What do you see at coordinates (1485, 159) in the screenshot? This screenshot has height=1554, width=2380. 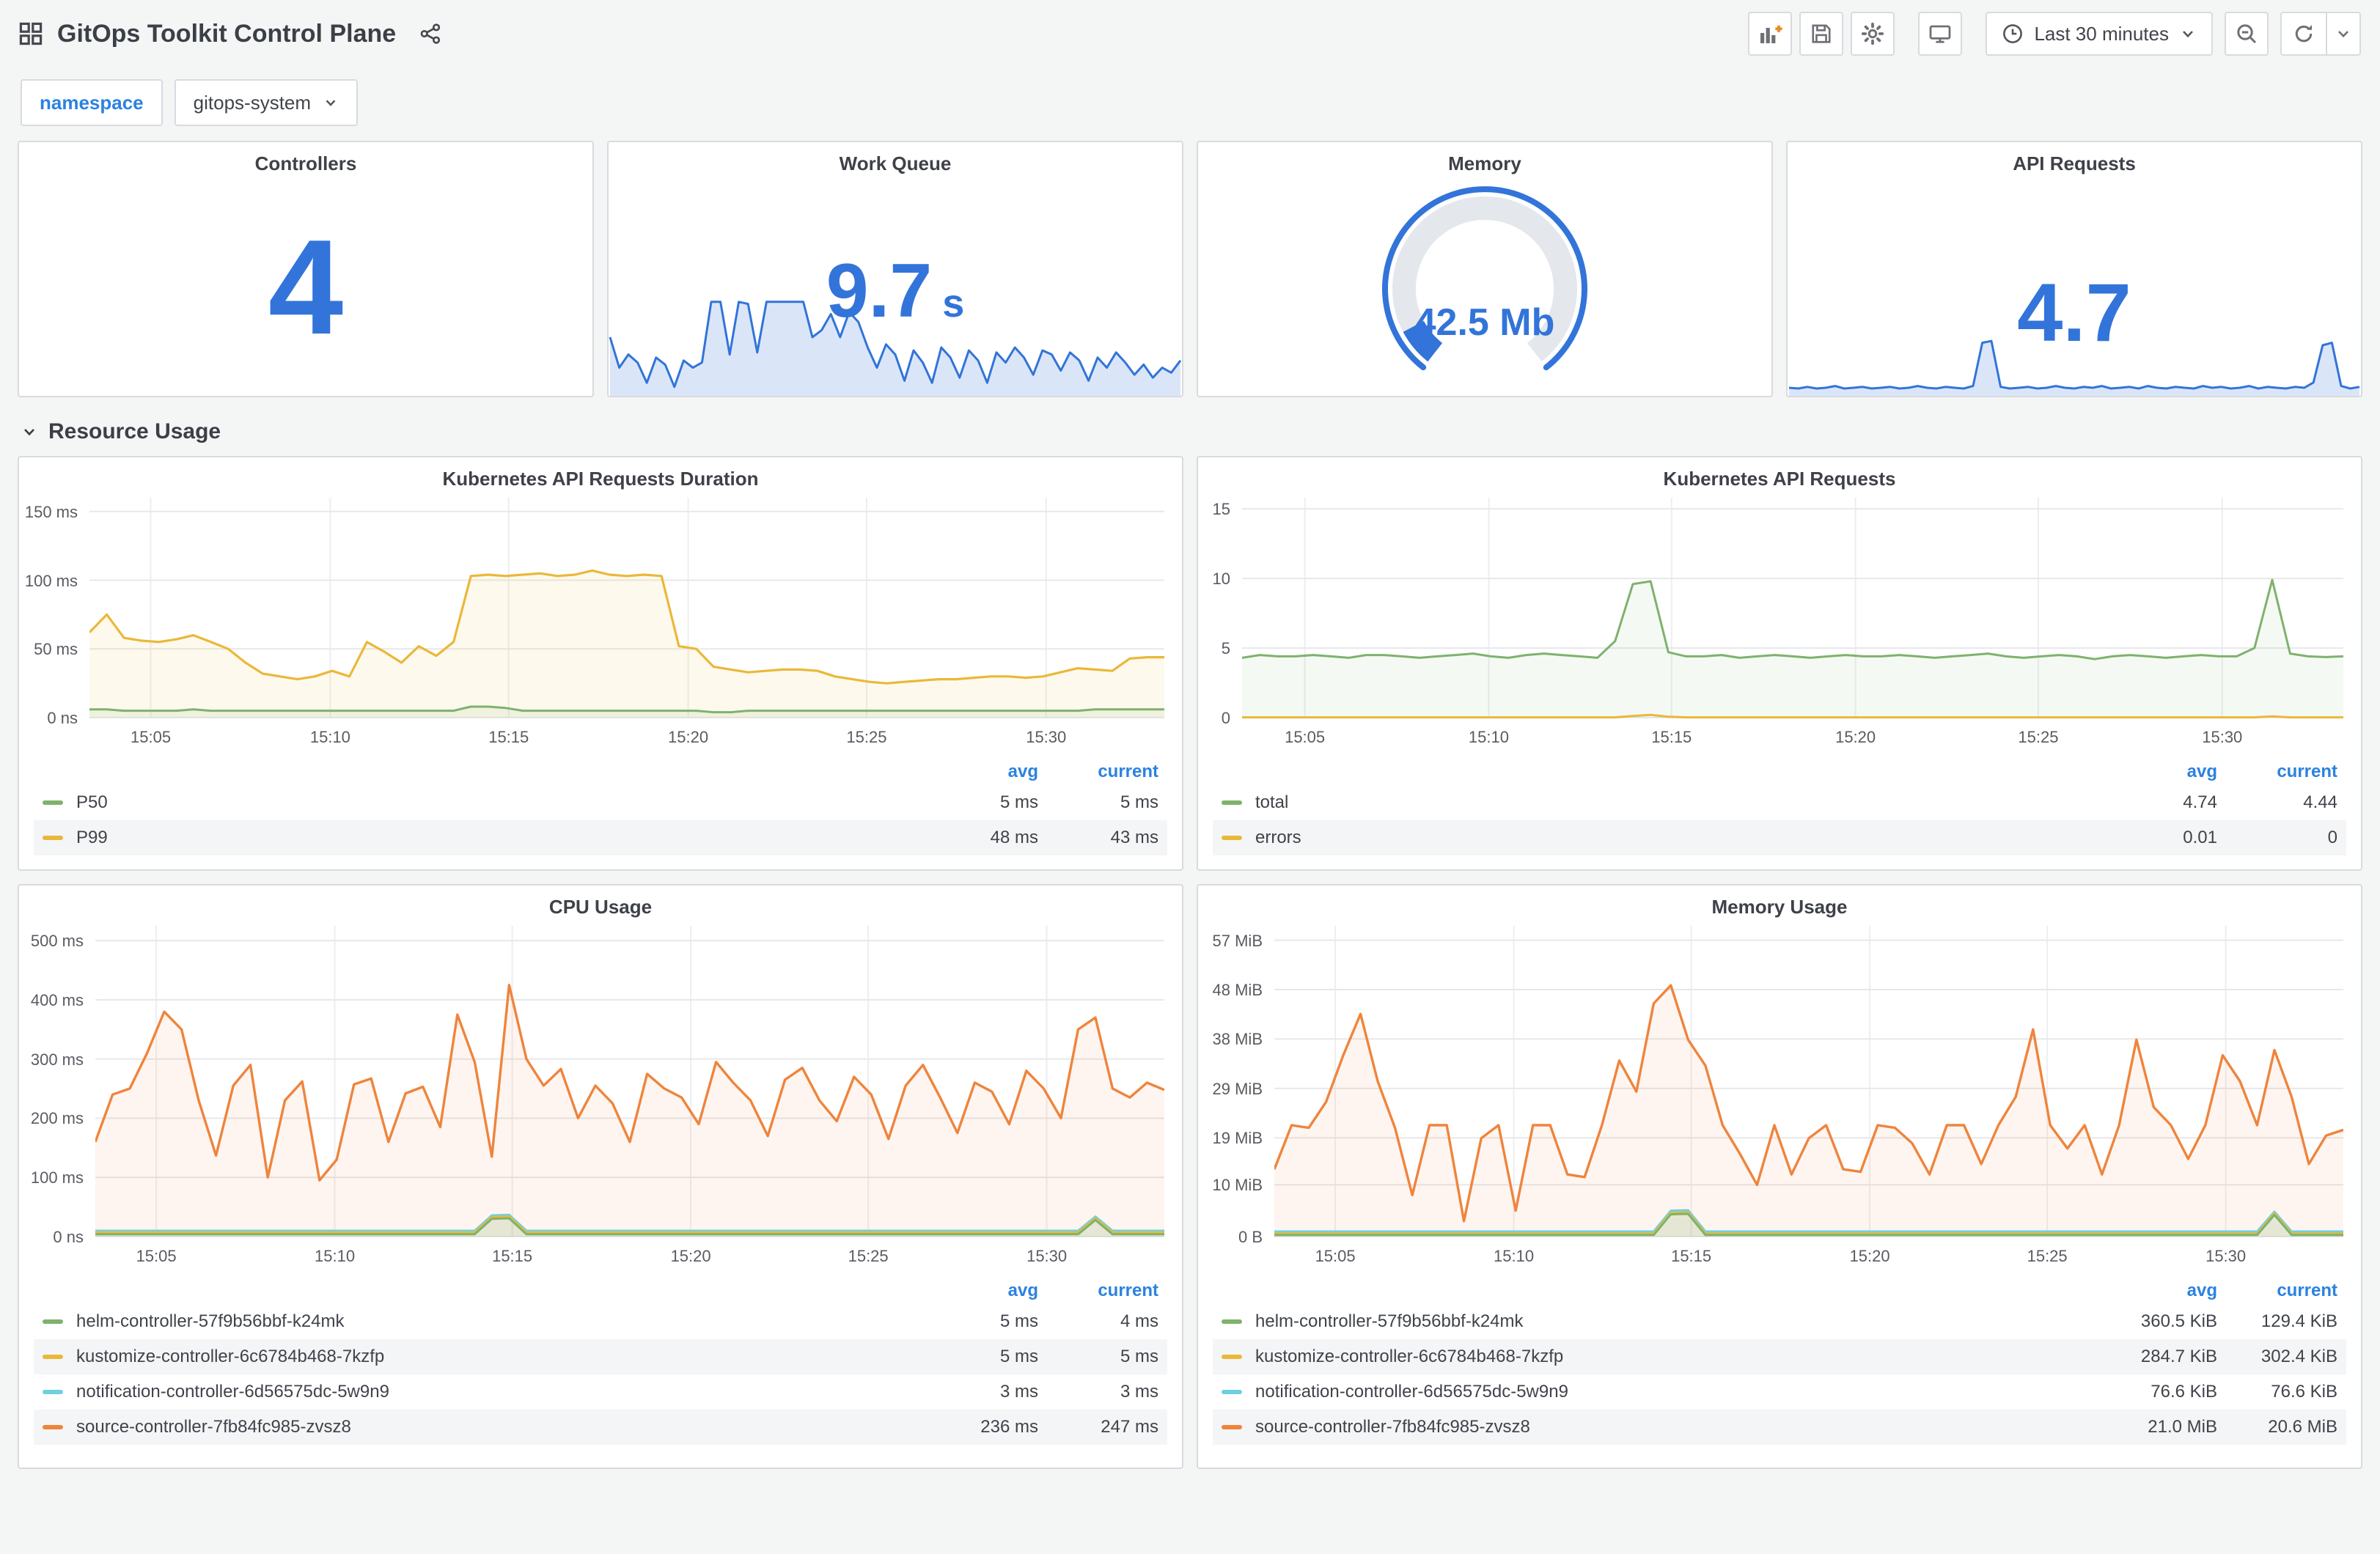 I see `panel-title: Memory` at bounding box center [1485, 159].